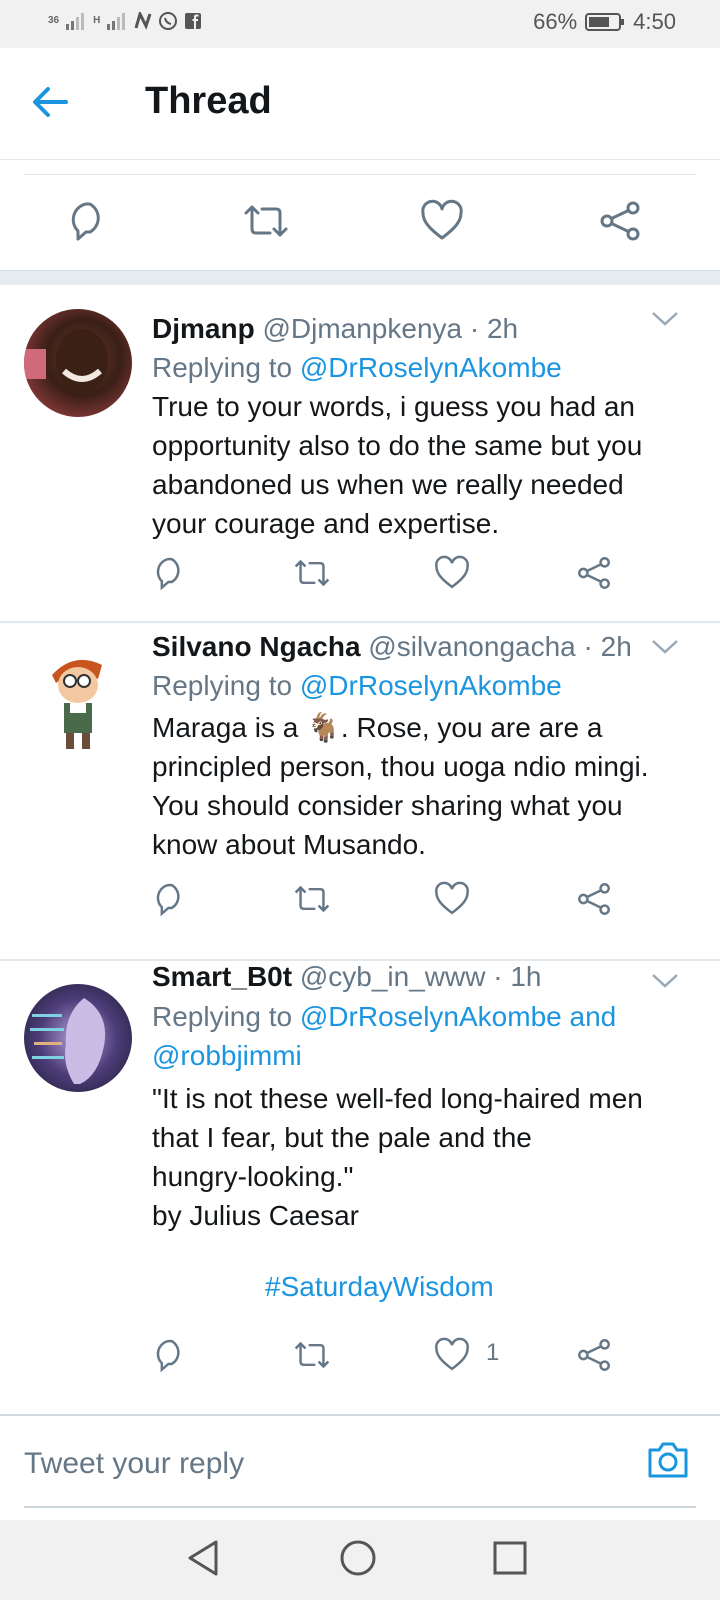 This screenshot has width=720, height=1600. Describe the element at coordinates (54, 20) in the screenshot. I see `network-1-label: 36` at that location.